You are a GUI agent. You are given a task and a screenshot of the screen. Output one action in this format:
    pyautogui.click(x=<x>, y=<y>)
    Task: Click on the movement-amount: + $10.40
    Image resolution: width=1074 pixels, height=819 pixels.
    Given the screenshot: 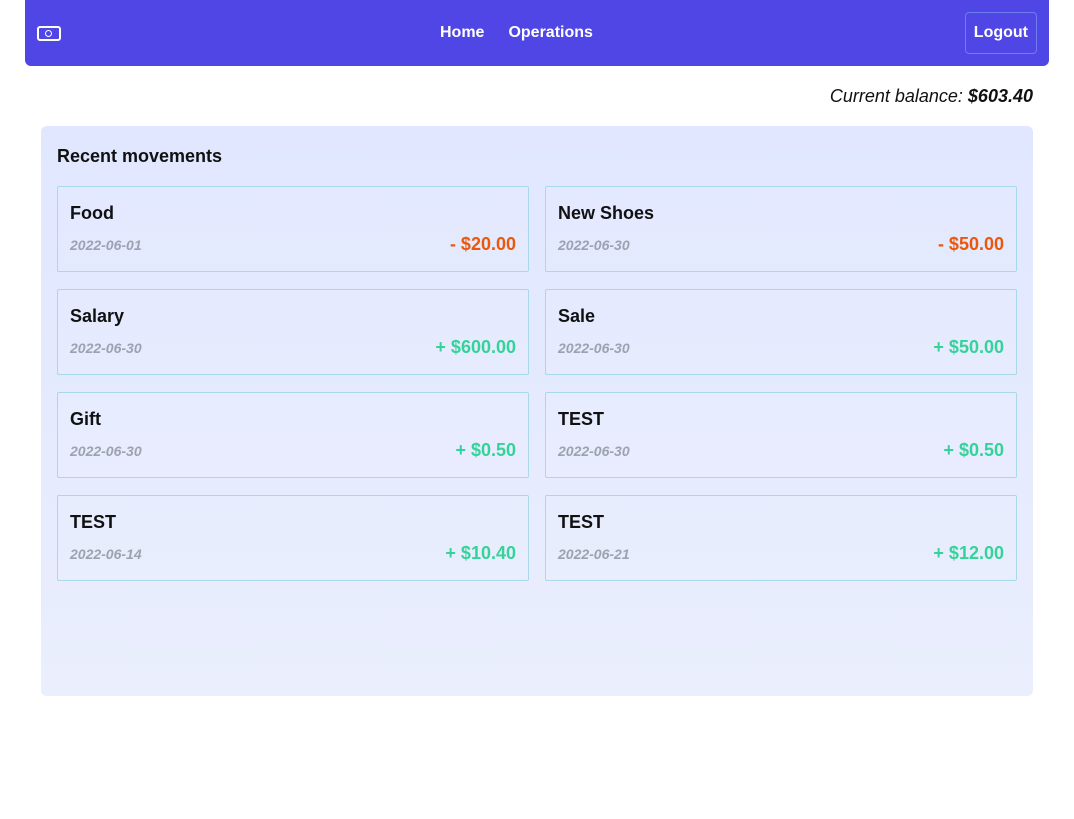 What is the action you would take?
    pyautogui.click(x=480, y=553)
    